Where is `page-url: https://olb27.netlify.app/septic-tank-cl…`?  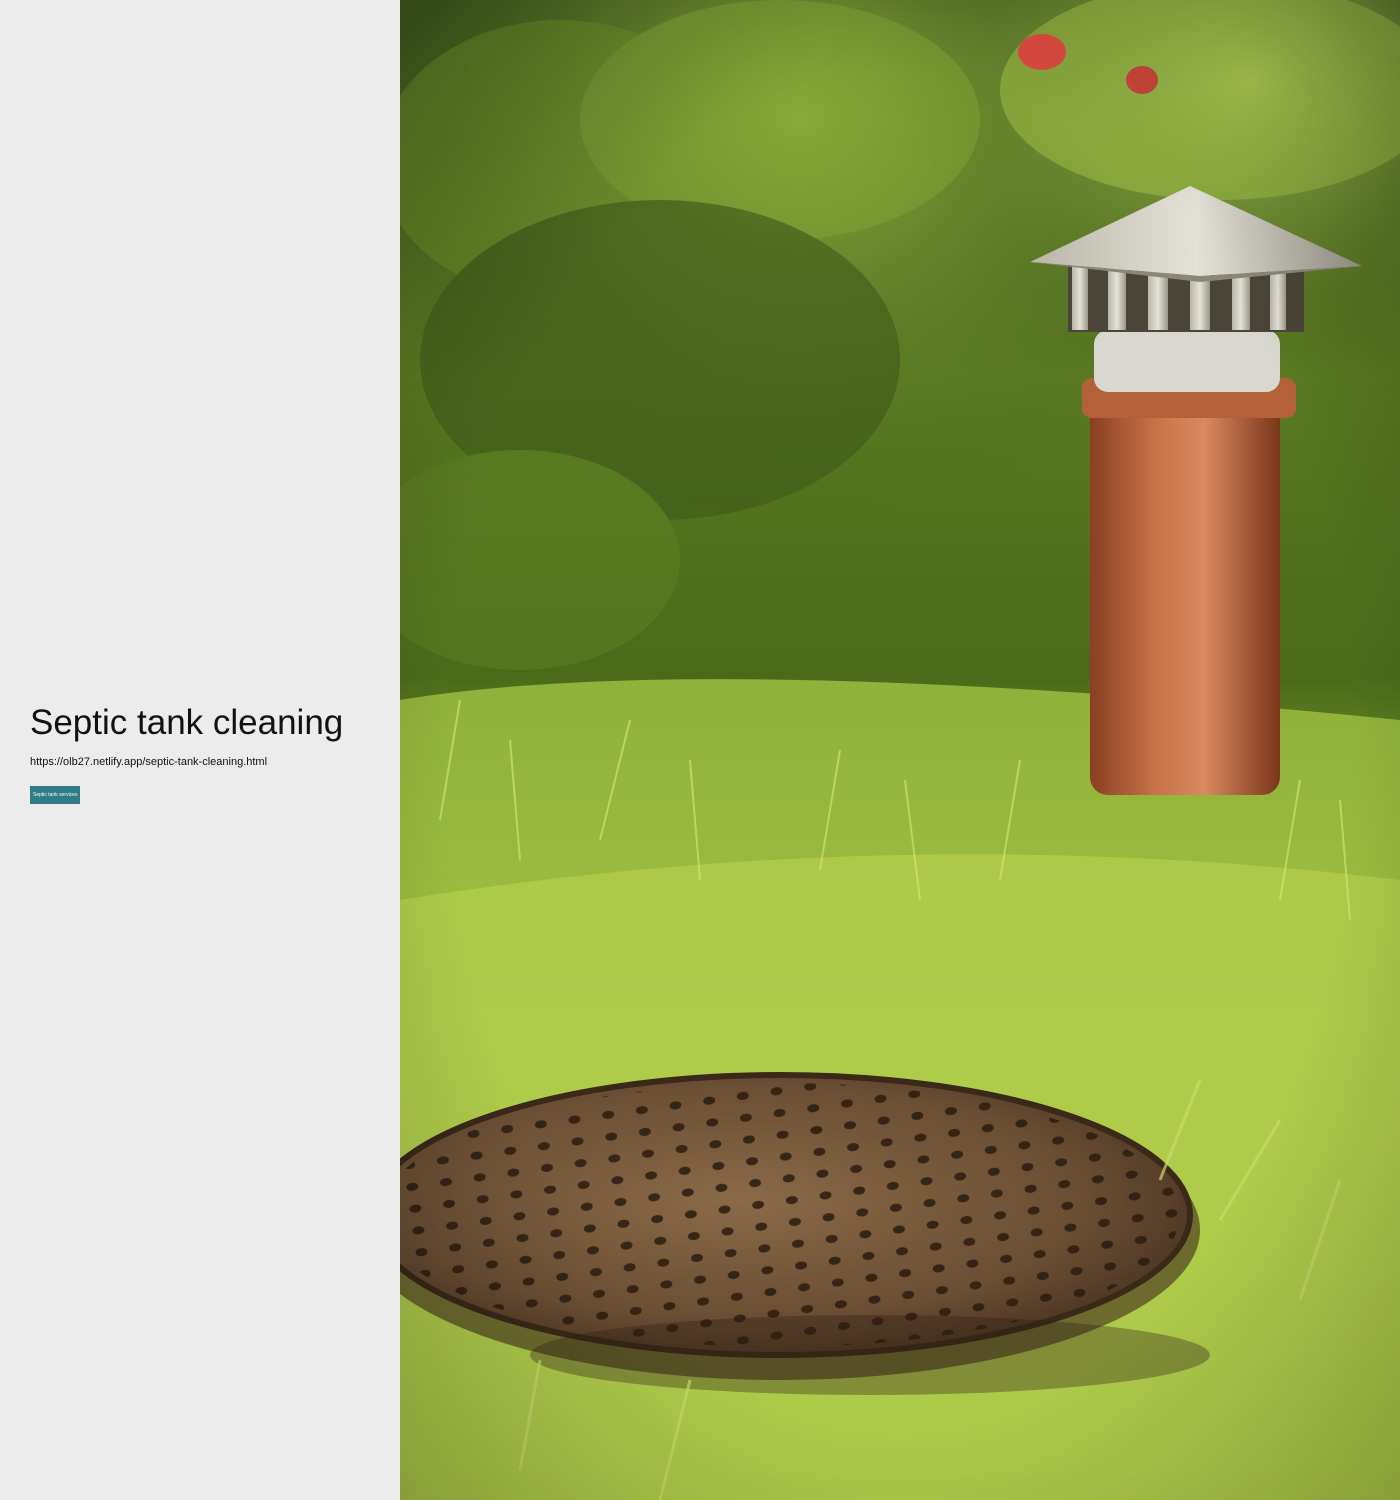 page-url: https://olb27.netlify.app/septic-tank-cl… is located at coordinates (149, 762).